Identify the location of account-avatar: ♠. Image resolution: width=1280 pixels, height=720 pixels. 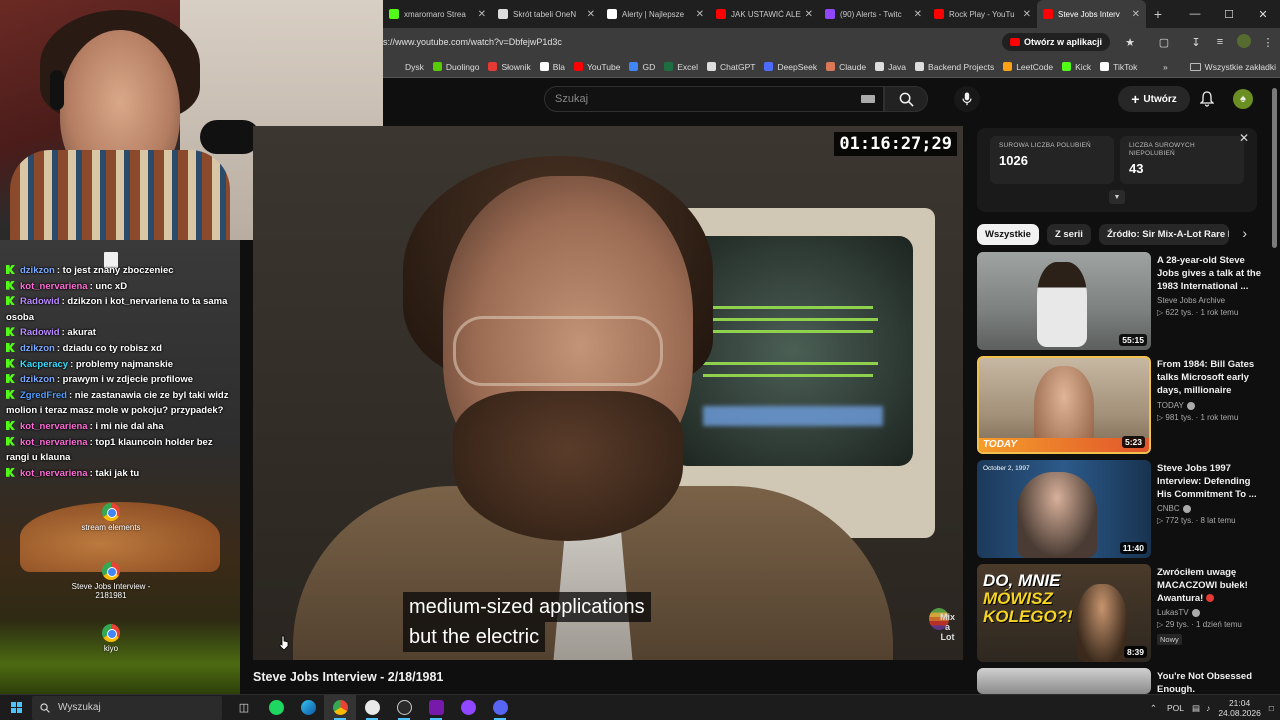
(1243, 99).